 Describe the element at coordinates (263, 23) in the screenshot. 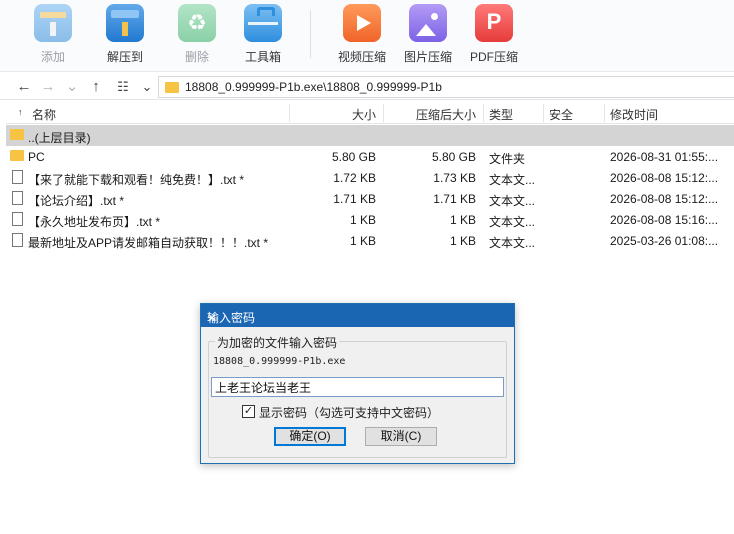

I see `toolbox-icon` at that location.